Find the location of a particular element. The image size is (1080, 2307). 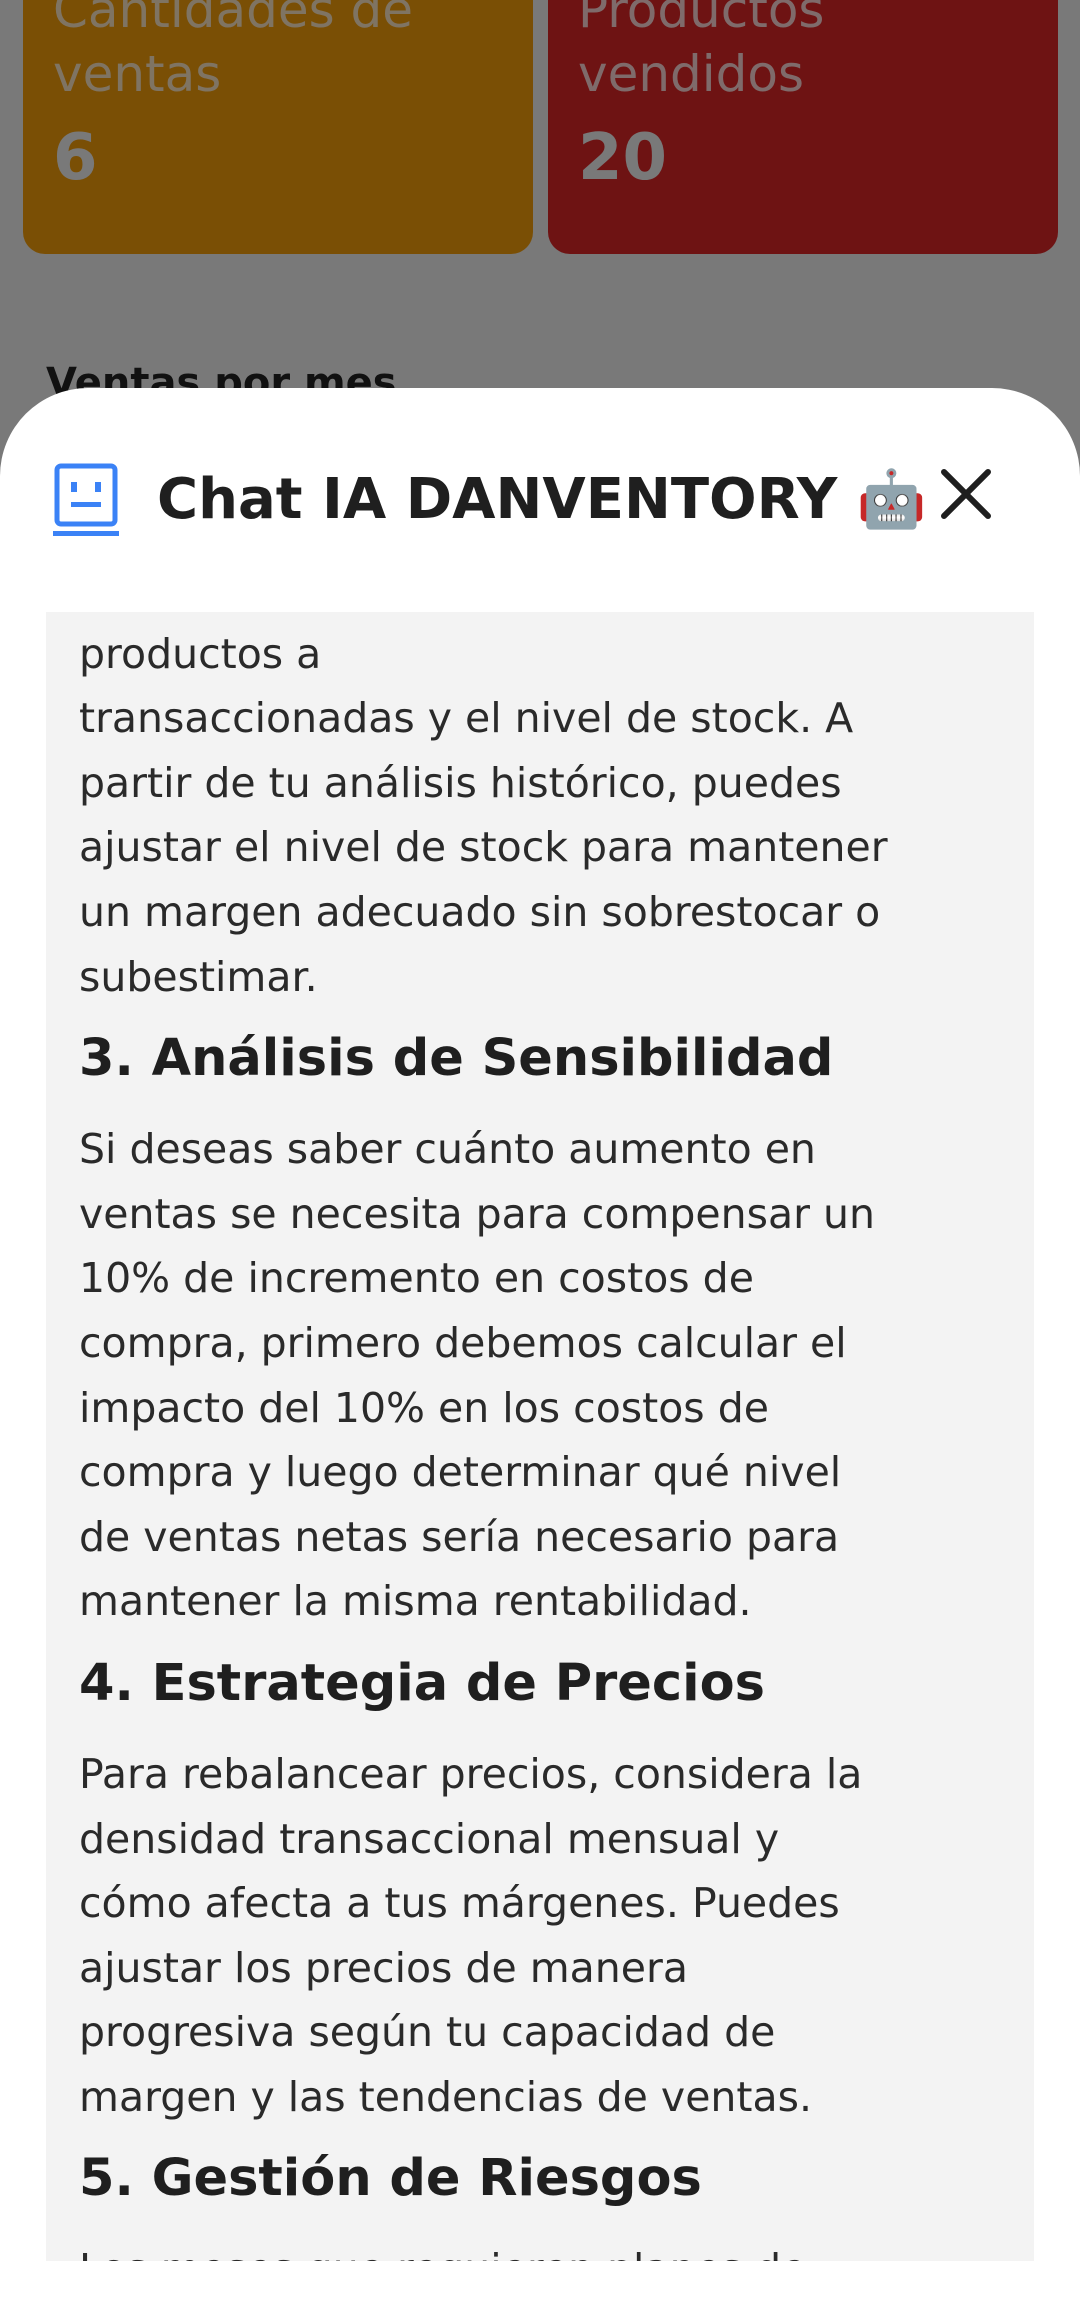

chat-title: Chat IA DANVENTORY 🤖 is located at coordinates (542, 499).